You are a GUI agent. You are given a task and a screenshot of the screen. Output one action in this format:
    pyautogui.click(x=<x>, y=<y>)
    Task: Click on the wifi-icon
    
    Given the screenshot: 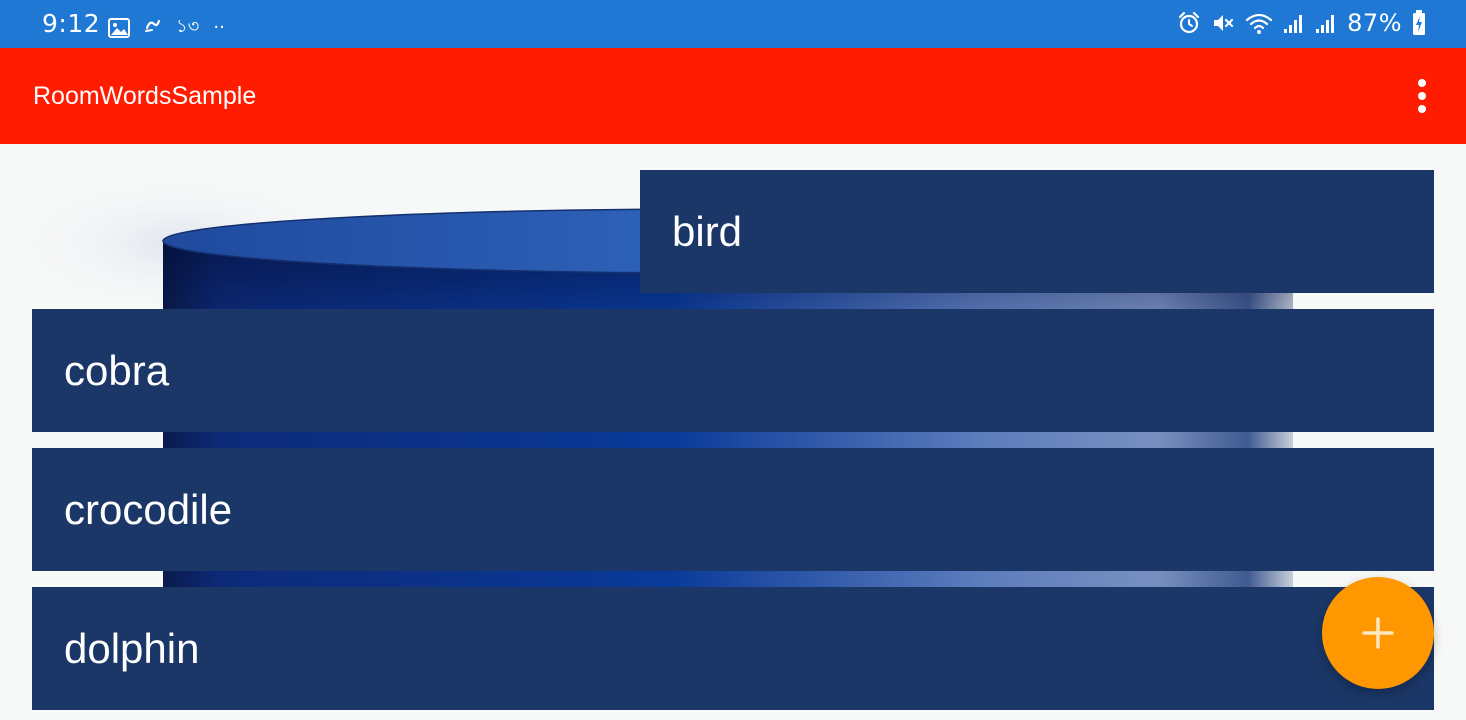 What is the action you would take?
    pyautogui.click(x=1259, y=23)
    